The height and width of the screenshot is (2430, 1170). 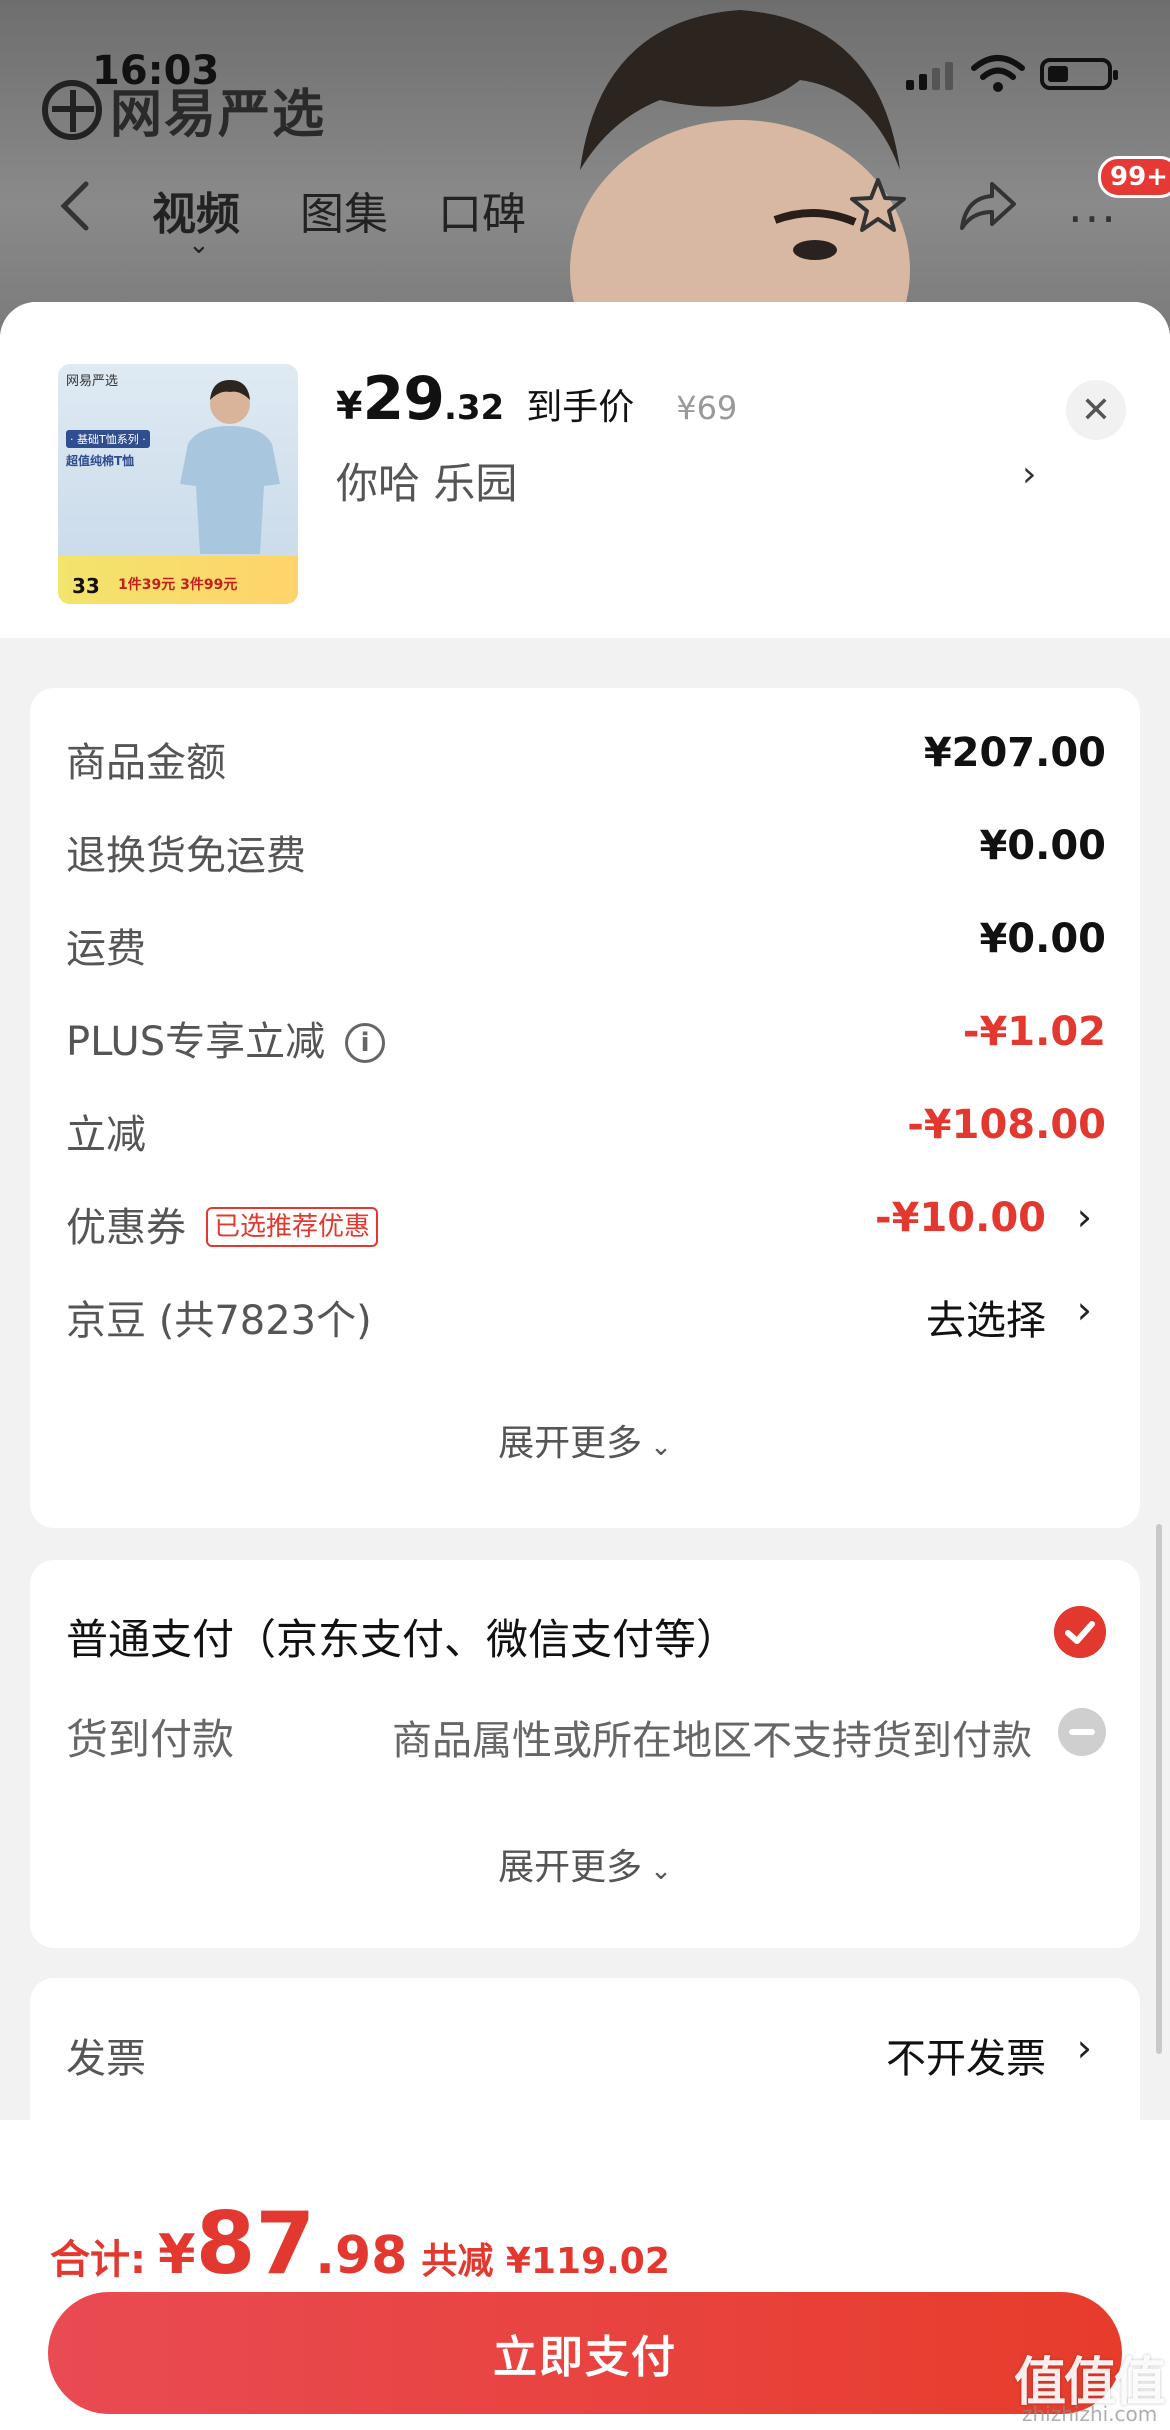 I want to click on pay-now-button: 立即支付, so click(x=585, y=2353).